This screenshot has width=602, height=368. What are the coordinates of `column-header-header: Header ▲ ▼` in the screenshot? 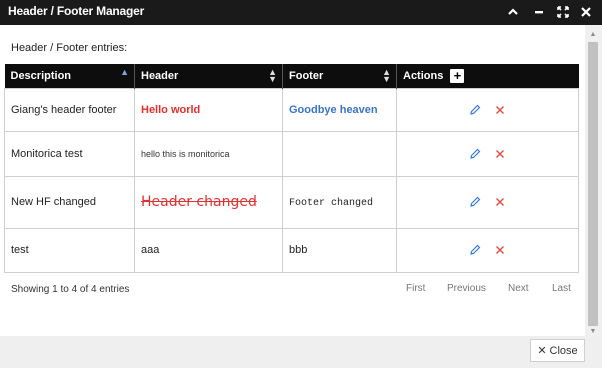 It's located at (208, 76).